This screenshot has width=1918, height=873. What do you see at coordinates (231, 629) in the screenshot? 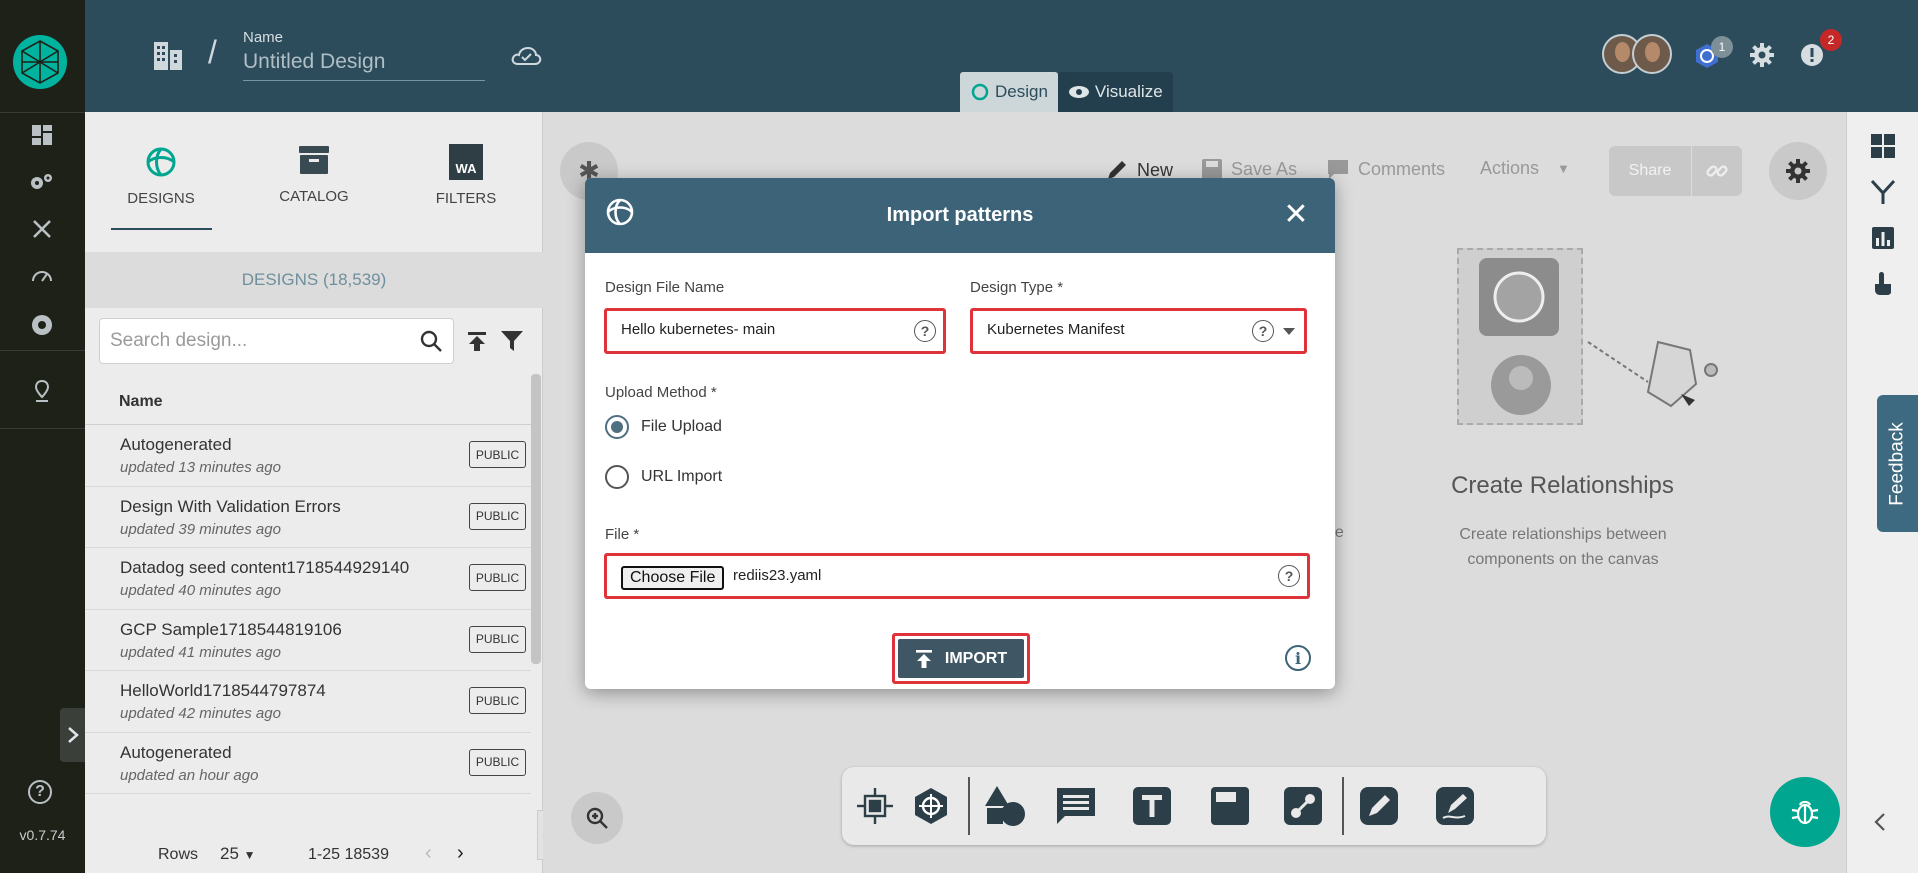
I see `design-title: GCP Sample1718544819106` at bounding box center [231, 629].